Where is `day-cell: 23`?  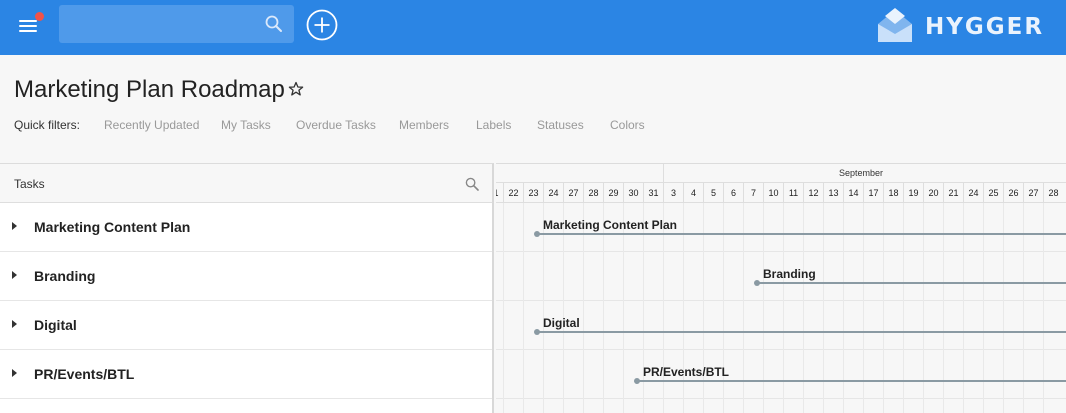
day-cell: 23 is located at coordinates (533, 193).